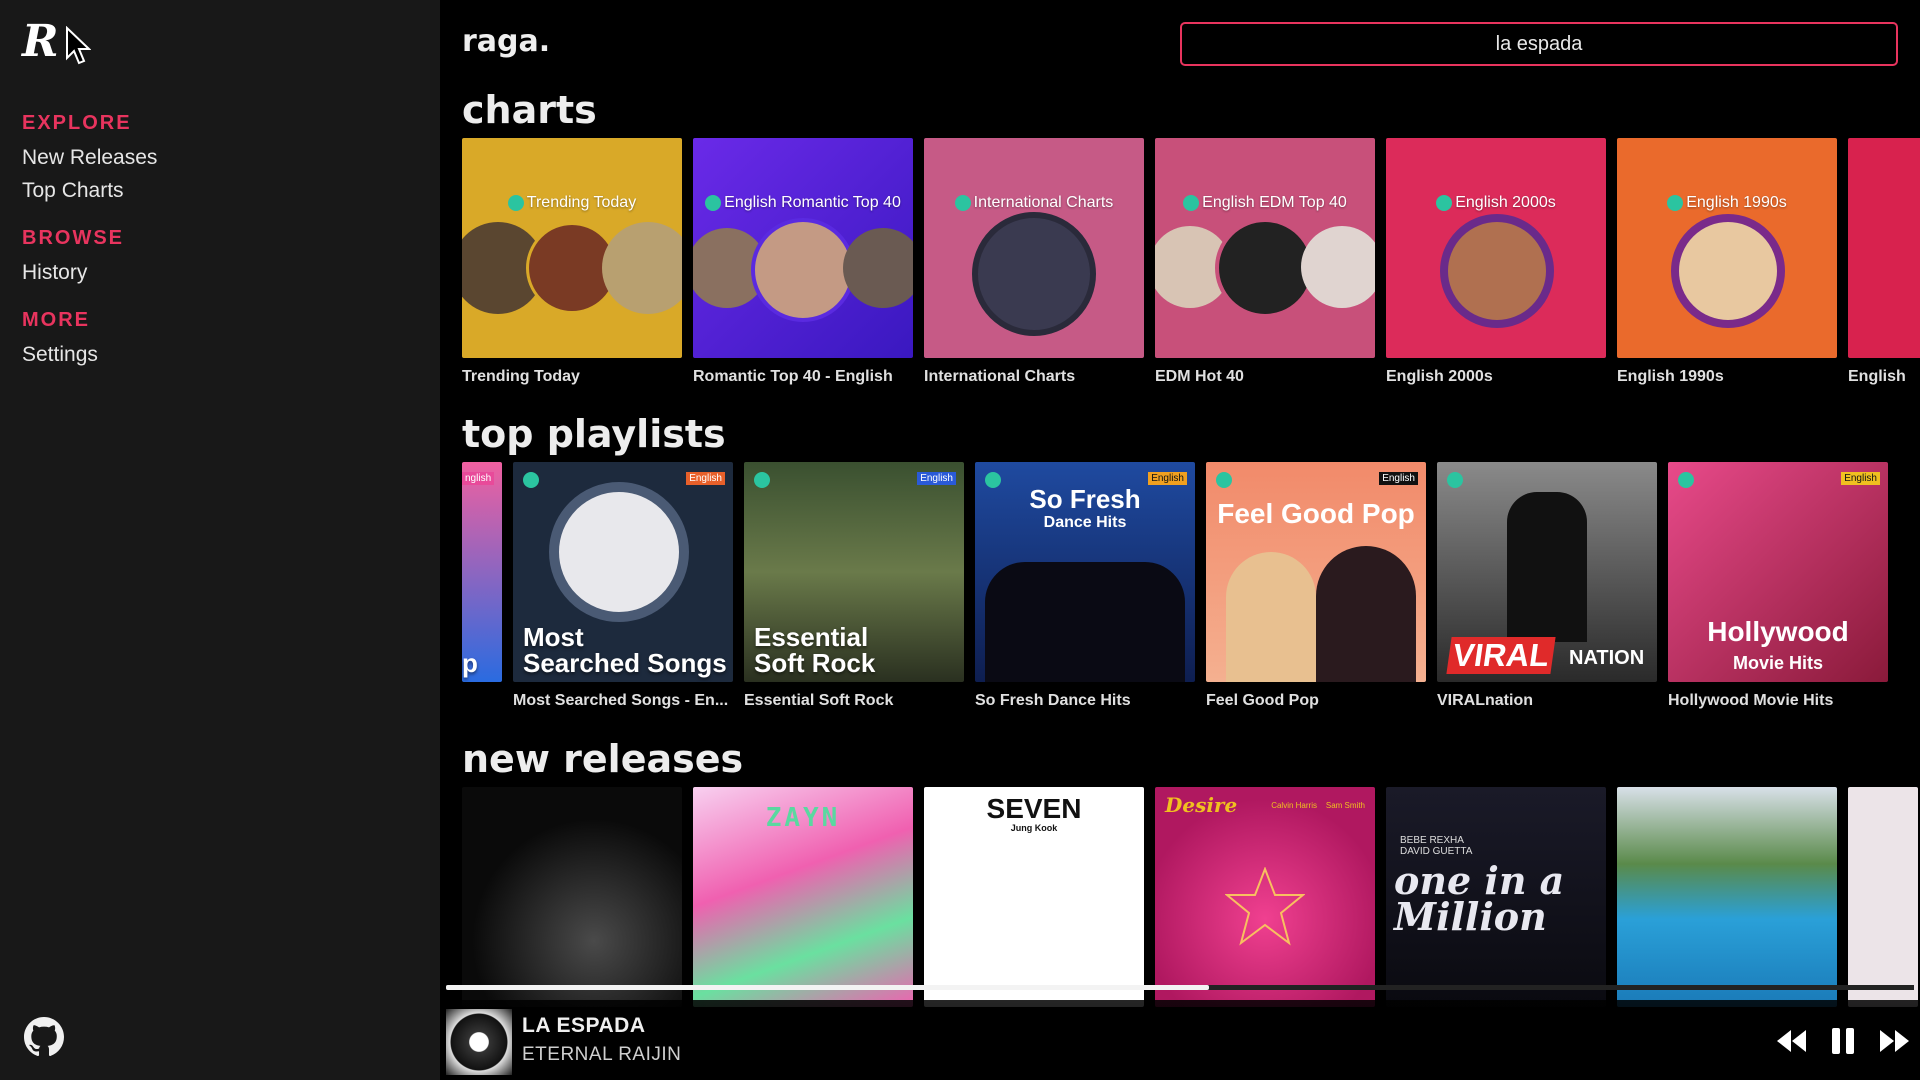 This screenshot has width=1920, height=1080. What do you see at coordinates (1034, 808) in the screenshot?
I see `release-art-text: SEVEN` at bounding box center [1034, 808].